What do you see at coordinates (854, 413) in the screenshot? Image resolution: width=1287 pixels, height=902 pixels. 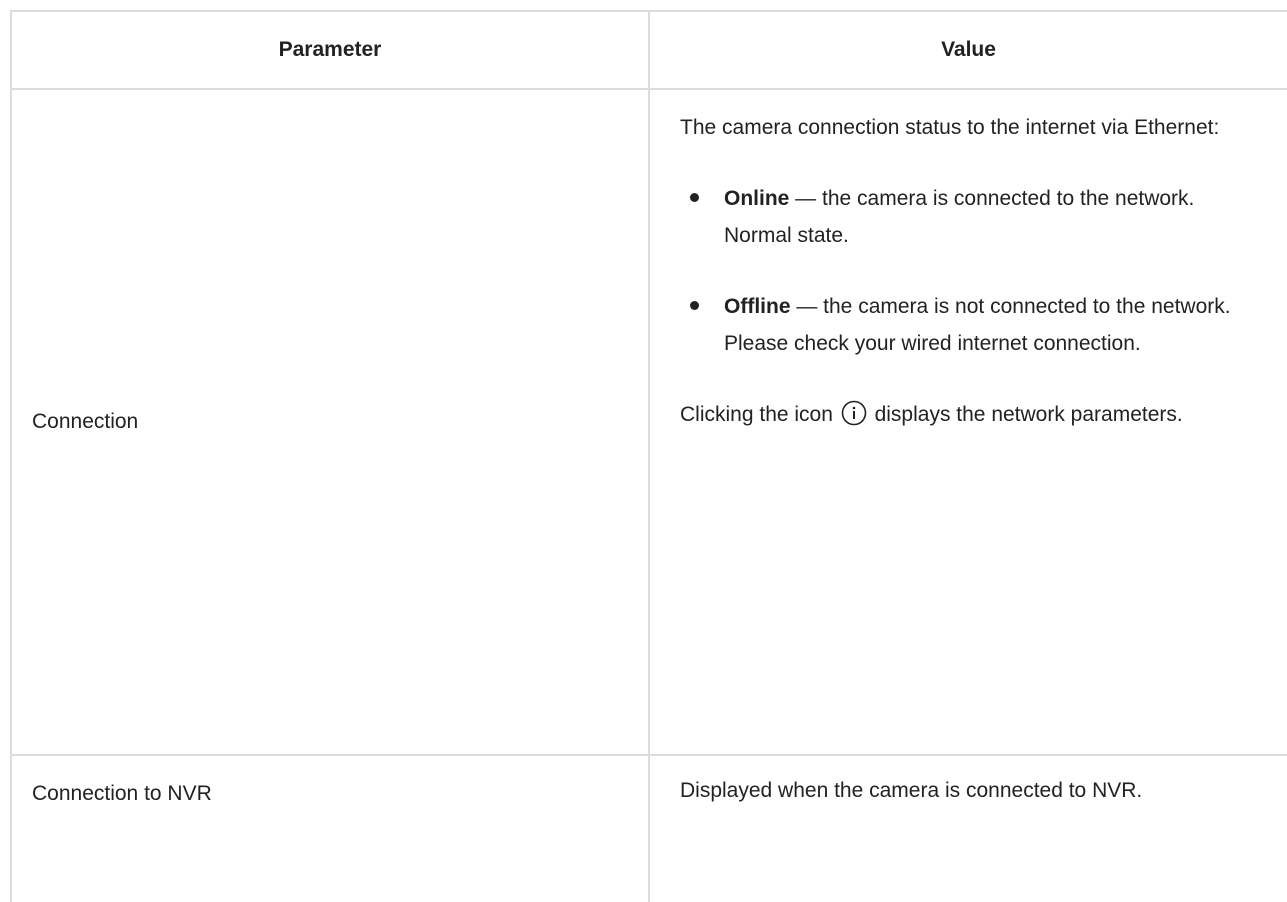 I see `info-icon` at bounding box center [854, 413].